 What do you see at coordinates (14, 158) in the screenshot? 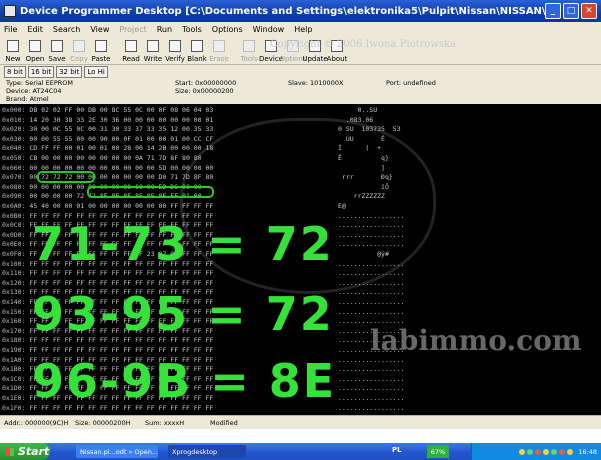
I see `hex-row-address: 0x050:` at bounding box center [14, 158].